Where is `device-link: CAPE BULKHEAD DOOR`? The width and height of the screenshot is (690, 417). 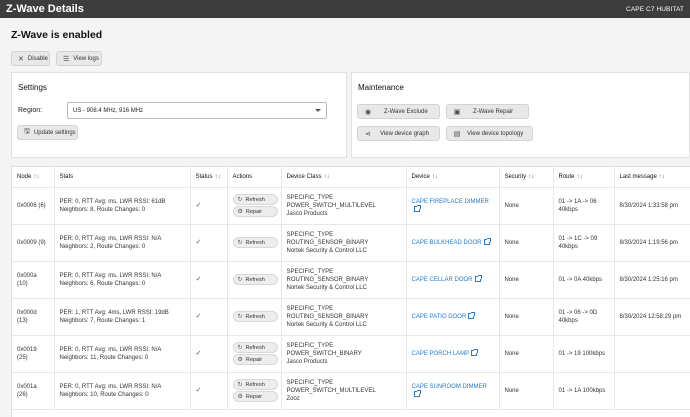
device-link: CAPE BULKHEAD DOOR is located at coordinates (447, 243).